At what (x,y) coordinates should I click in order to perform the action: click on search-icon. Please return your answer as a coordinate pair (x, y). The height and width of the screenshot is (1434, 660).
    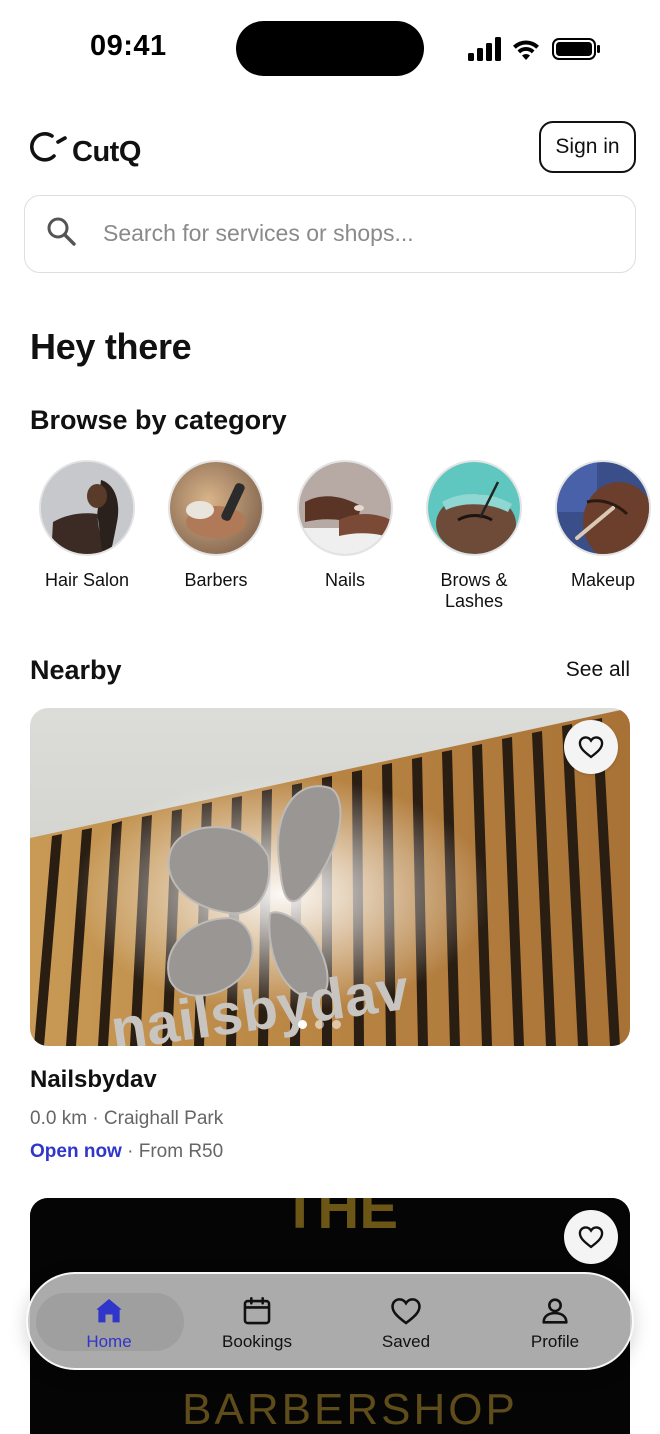
    Looking at the image, I should click on (61, 231).